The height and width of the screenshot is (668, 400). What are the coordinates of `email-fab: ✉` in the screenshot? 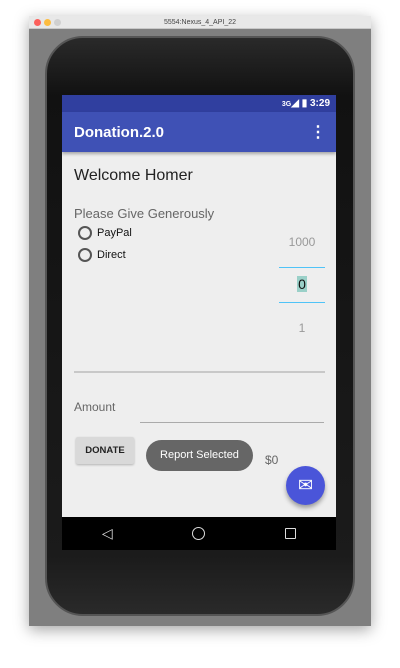 It's located at (305, 485).